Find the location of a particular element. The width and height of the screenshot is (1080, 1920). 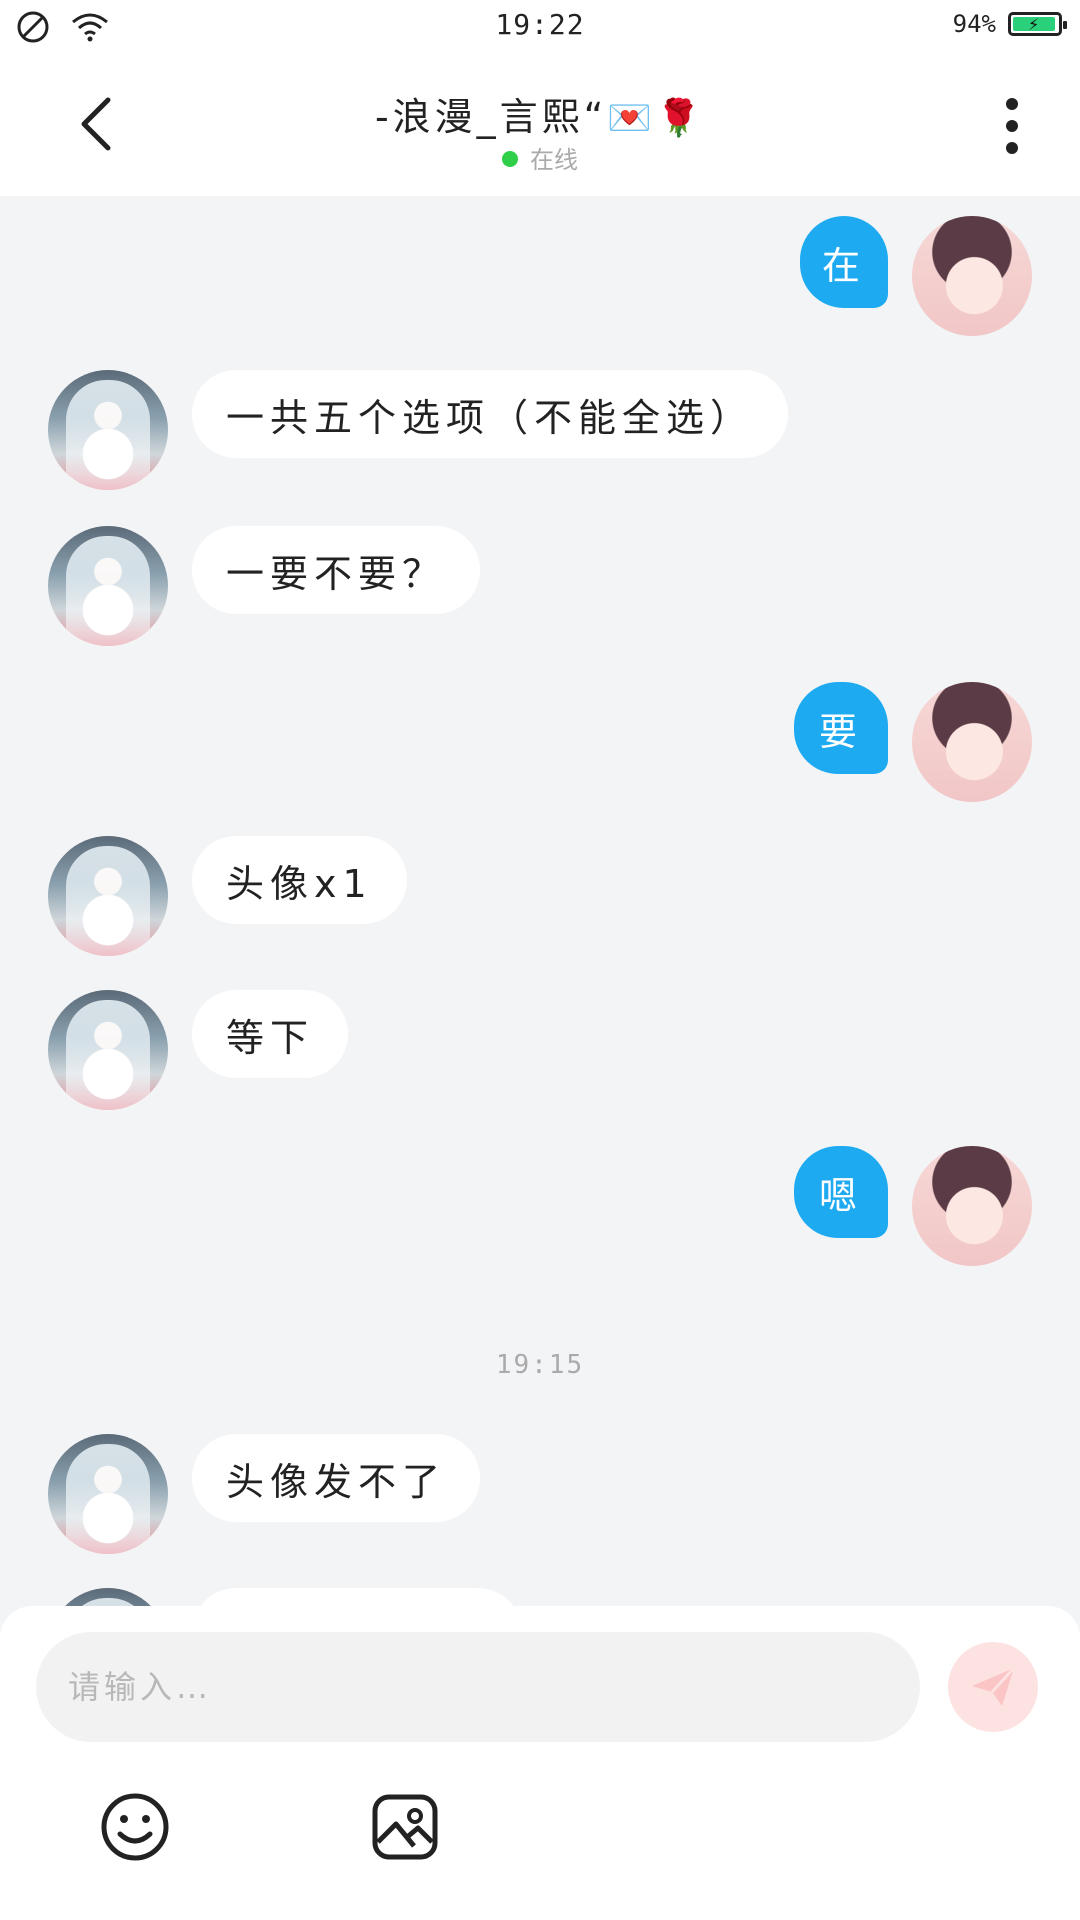

contact-name-text: -浪漫_言熙“ is located at coordinates (491, 117).